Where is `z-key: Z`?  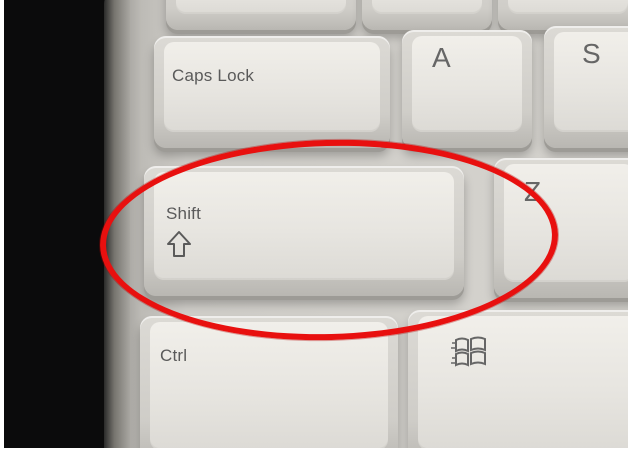
z-key: Z is located at coordinates (561, 228).